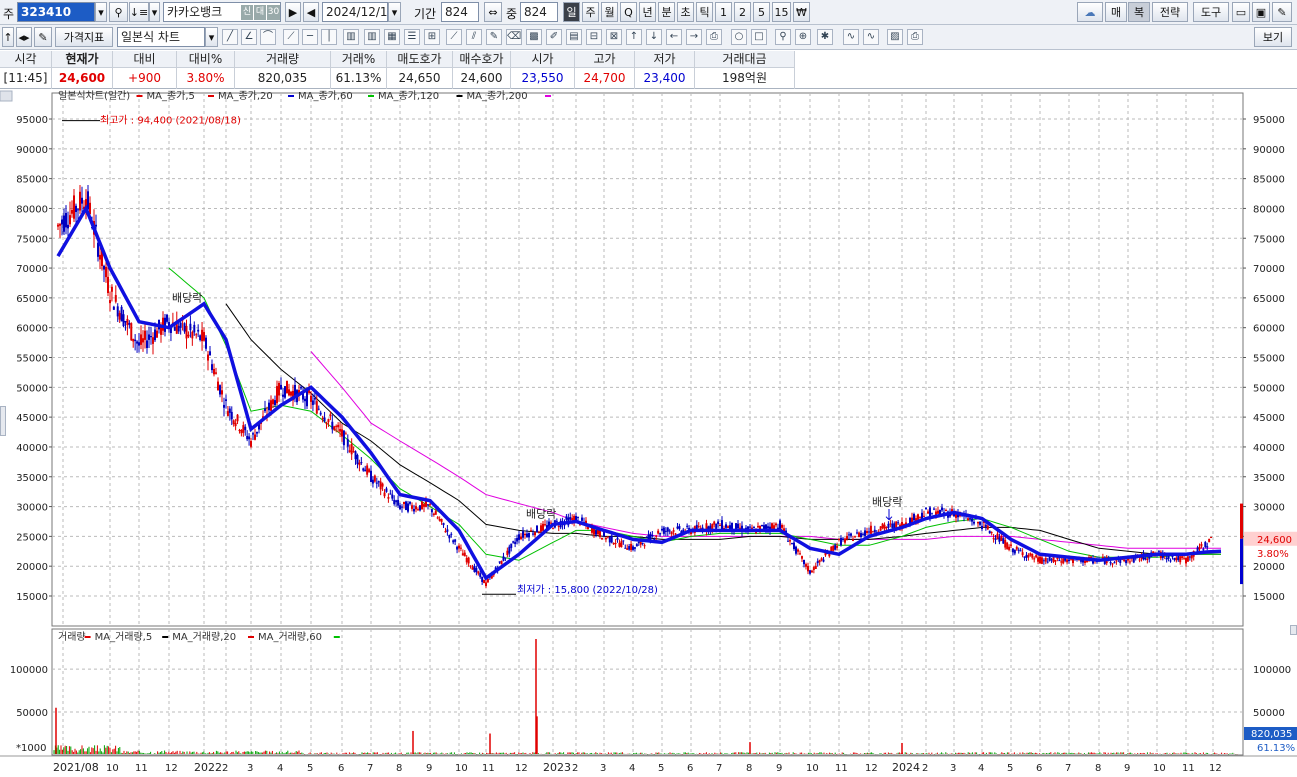 The width and height of the screenshot is (1297, 777). What do you see at coordinates (432, 37) in the screenshot?
I see `channel-tool-icon: ⊞` at bounding box center [432, 37].